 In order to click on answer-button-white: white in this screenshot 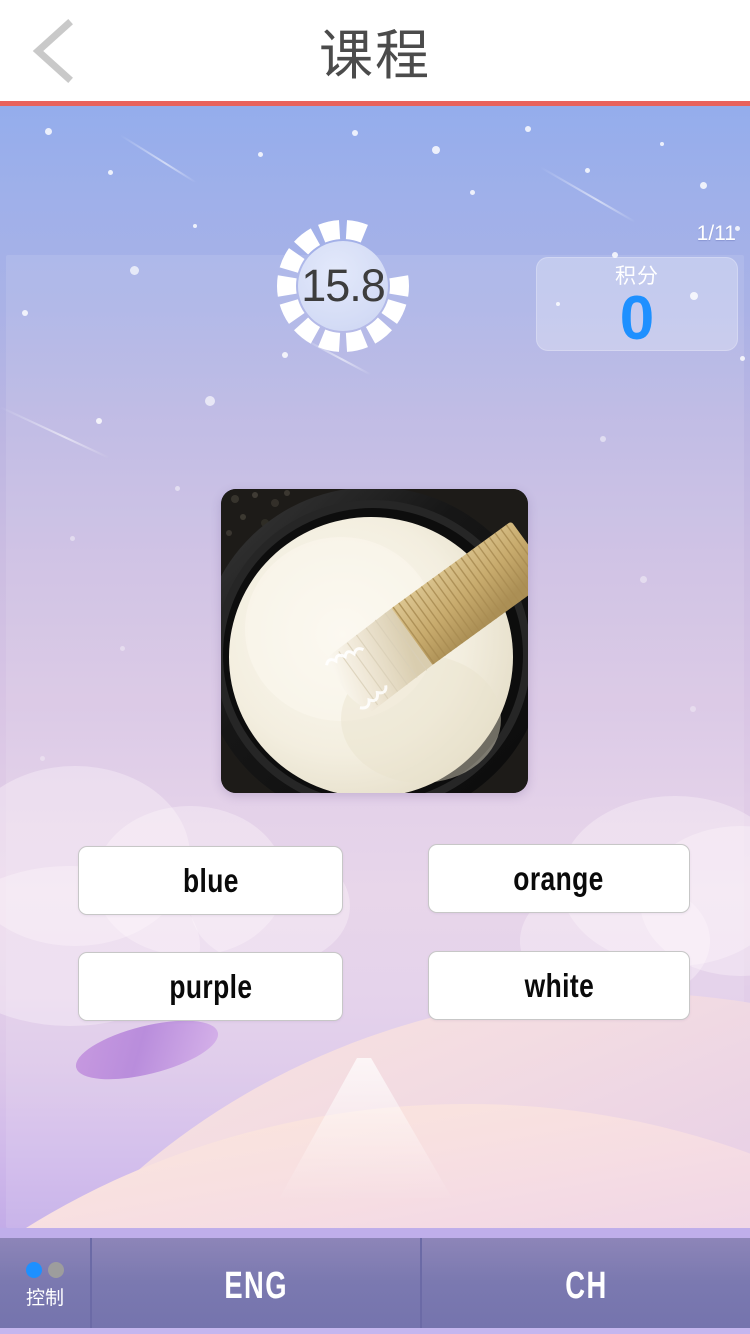, I will do `click(559, 985)`.